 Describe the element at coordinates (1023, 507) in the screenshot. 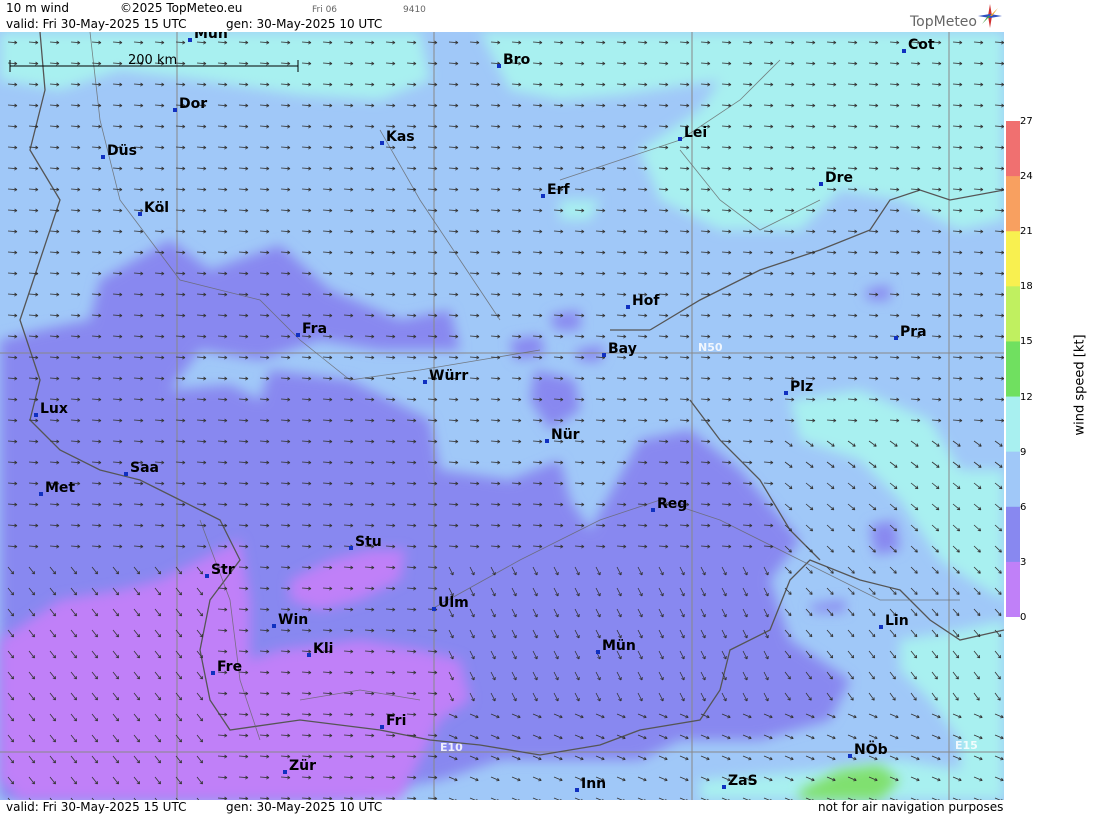

I see `legend-tick: 6` at that location.